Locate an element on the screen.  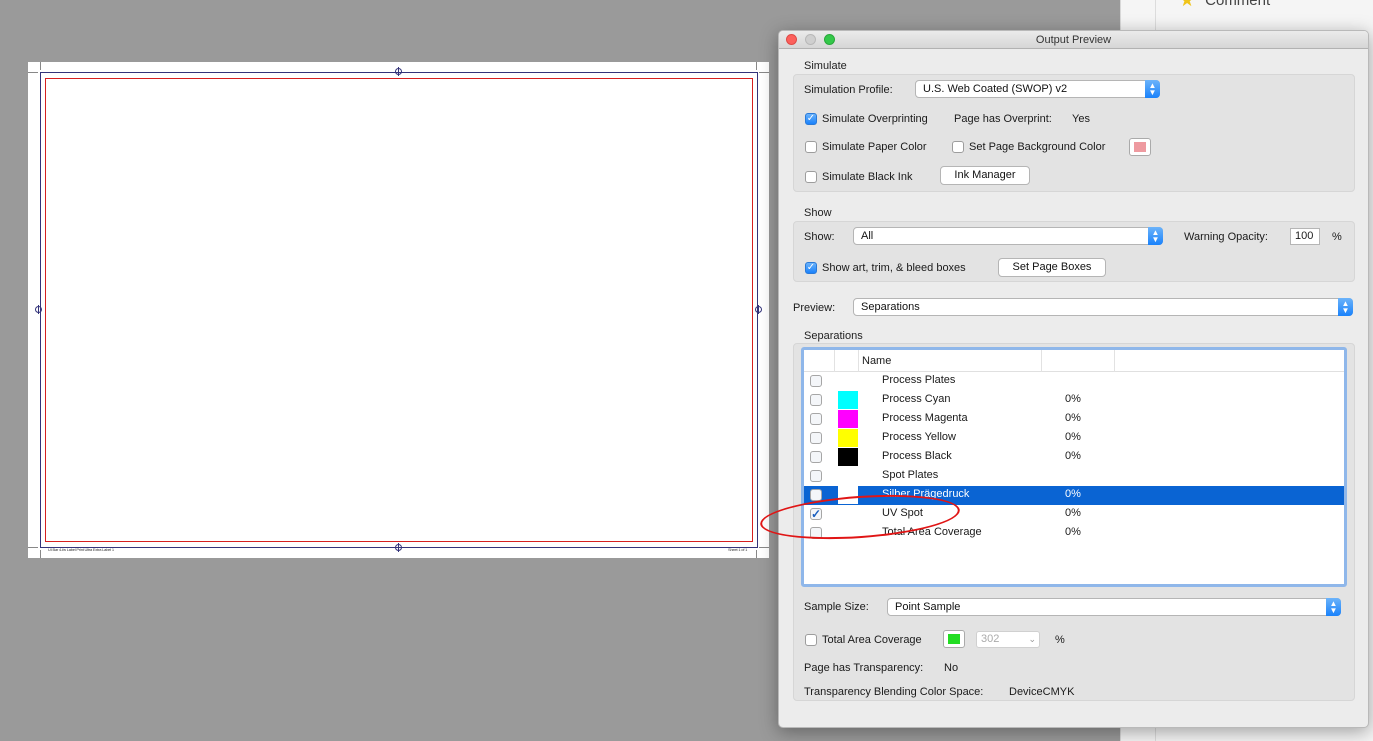
separation-row: Spot Plates is located at coordinates (1074, 476).